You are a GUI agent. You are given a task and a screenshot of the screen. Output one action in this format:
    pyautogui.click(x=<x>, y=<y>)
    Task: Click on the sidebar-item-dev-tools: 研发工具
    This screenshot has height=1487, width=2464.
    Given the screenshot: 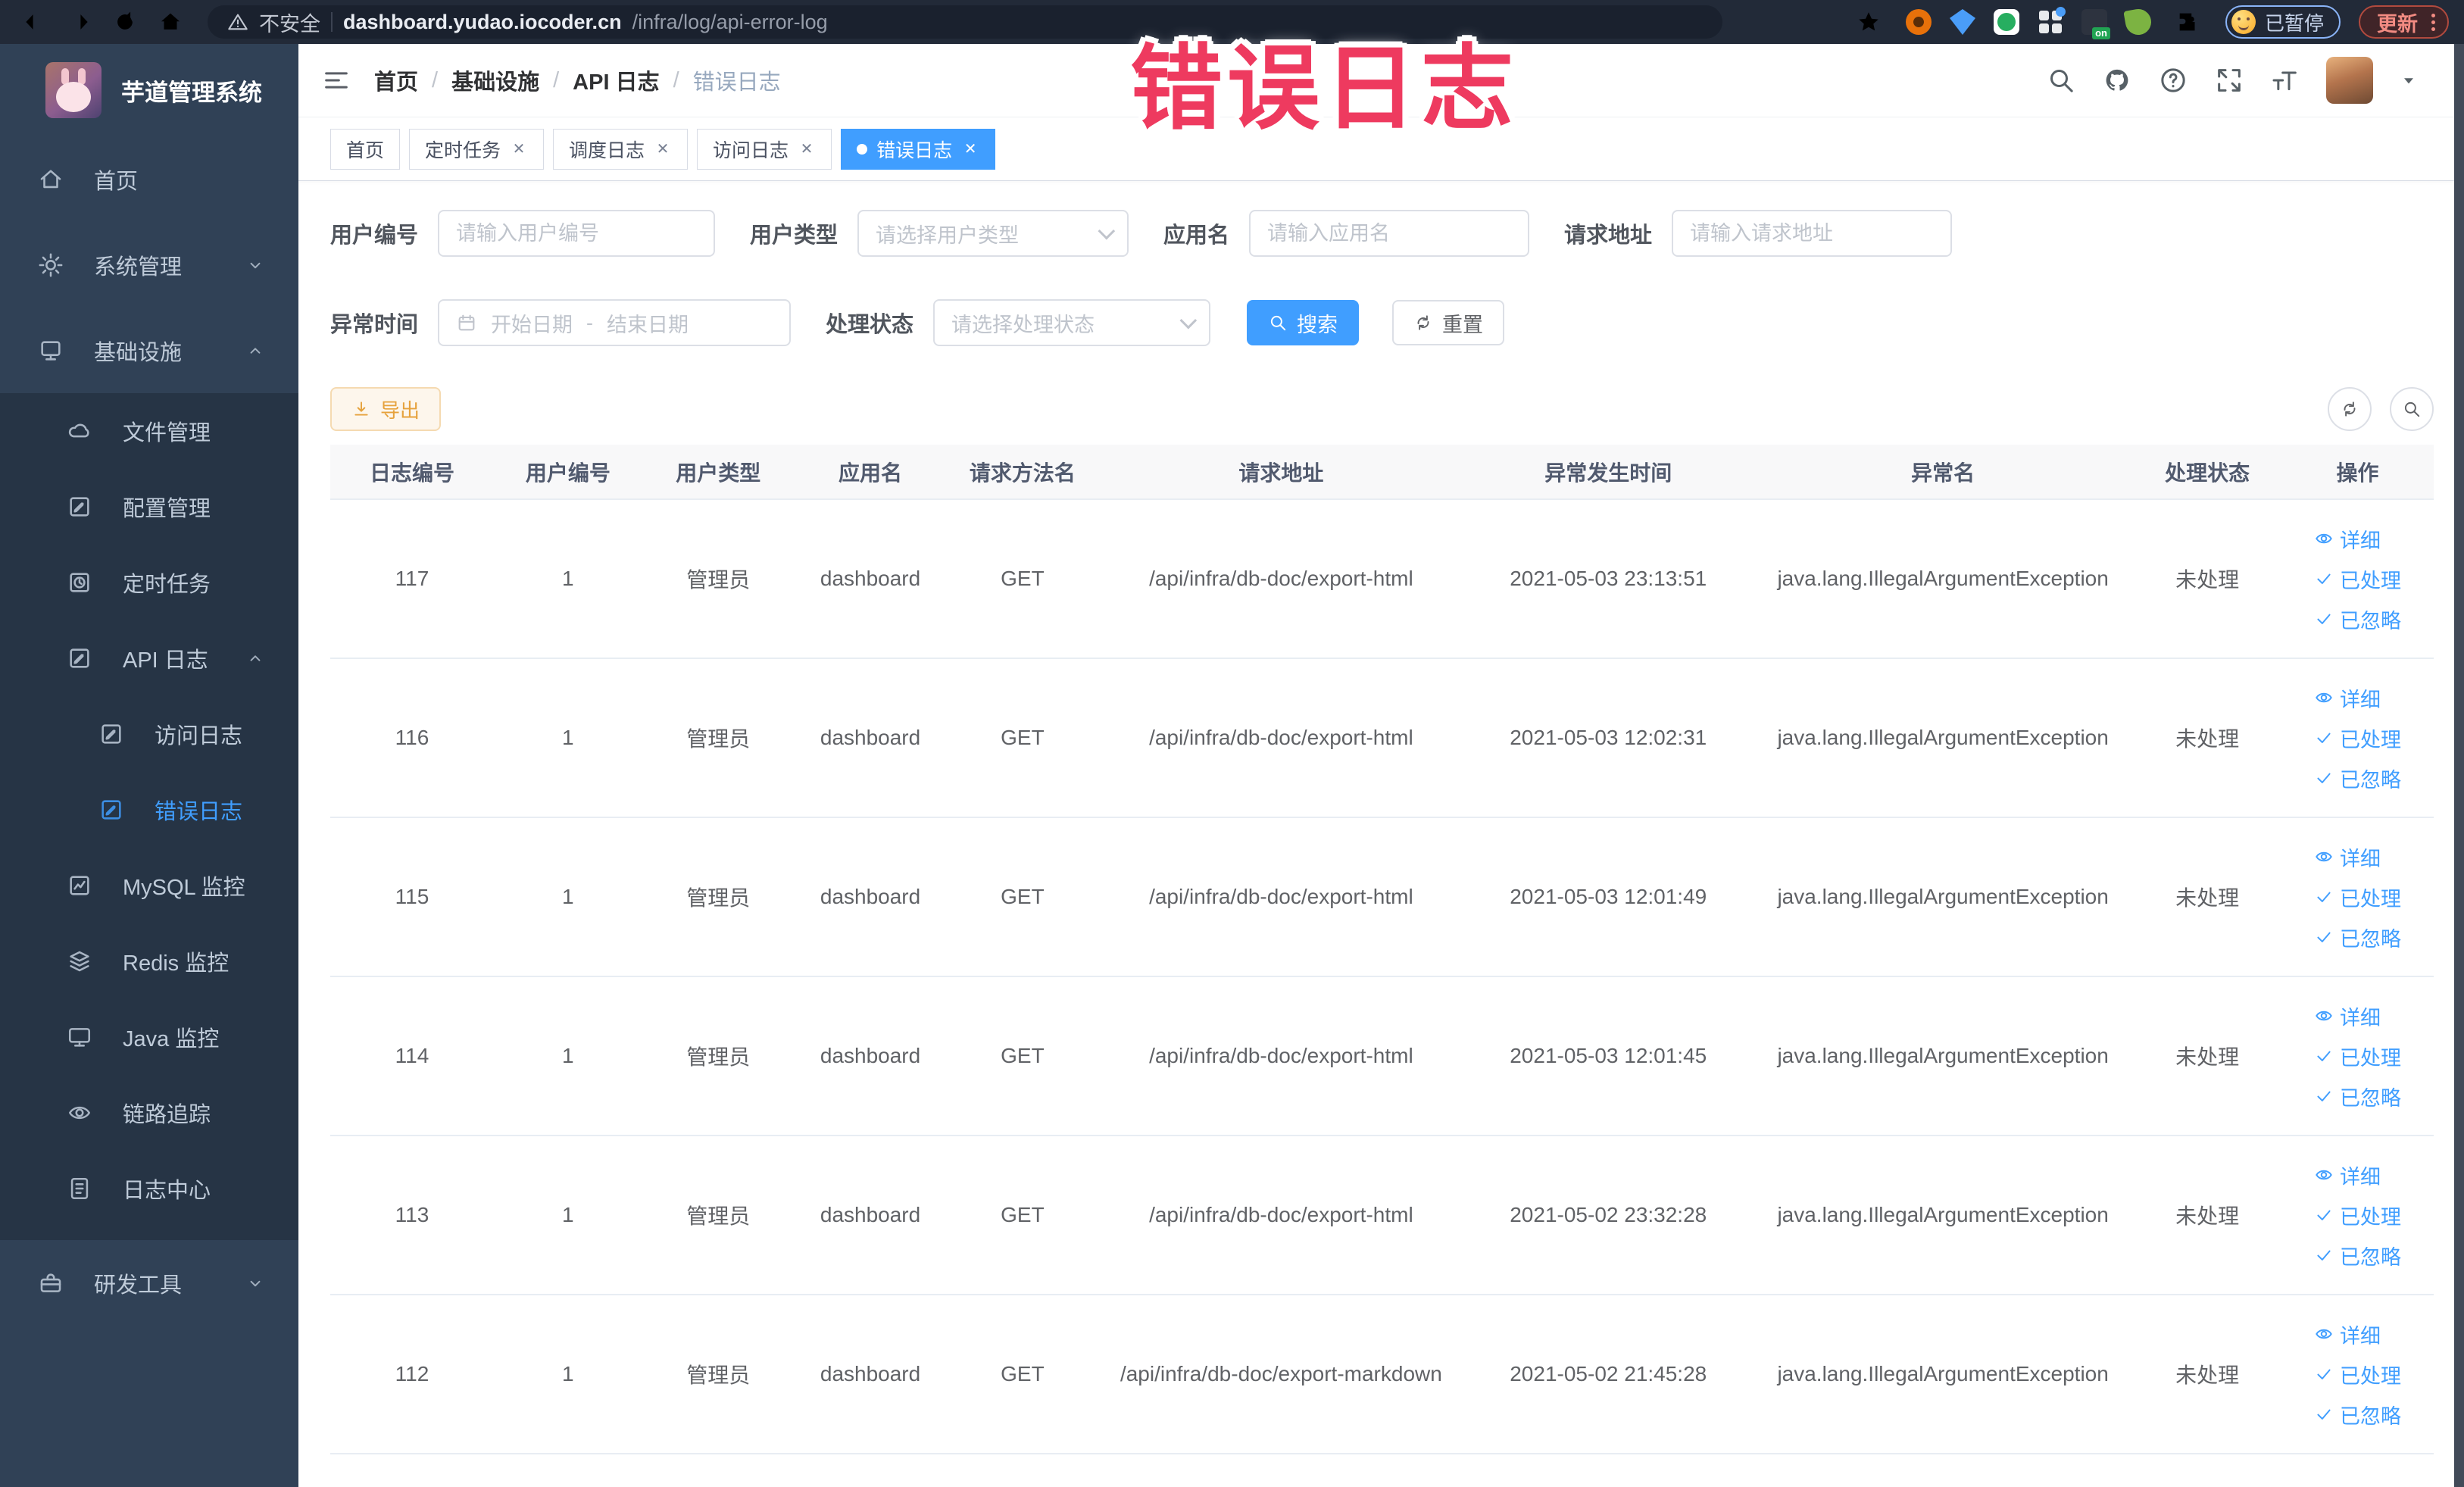 What is the action you would take?
    pyautogui.click(x=149, y=1283)
    